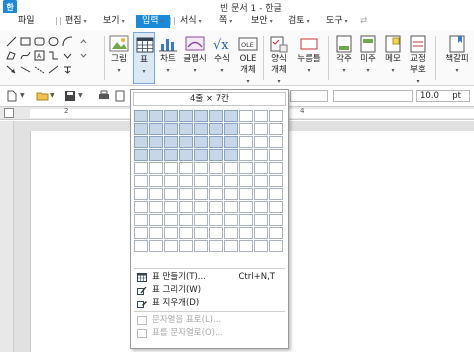 Image resolution: width=474 pixels, height=352 pixels. Describe the element at coordinates (209, 303) in the screenshot. I see `menu-item-table-eraser: 표 지우개(D)` at that location.